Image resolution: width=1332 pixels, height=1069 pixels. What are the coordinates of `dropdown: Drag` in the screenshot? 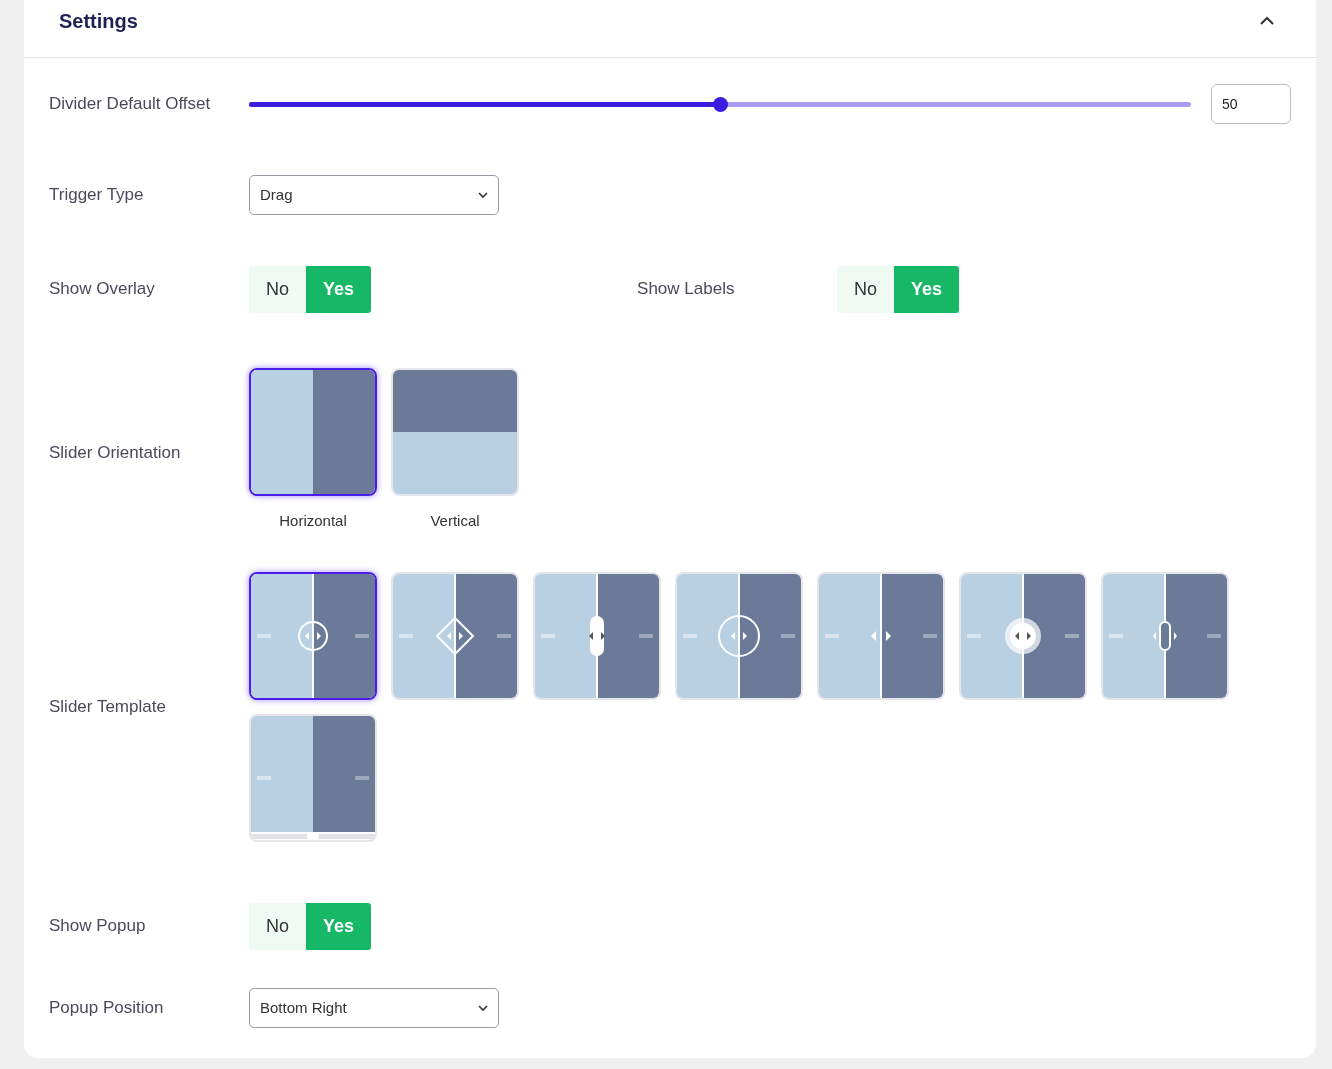 It's located at (374, 195).